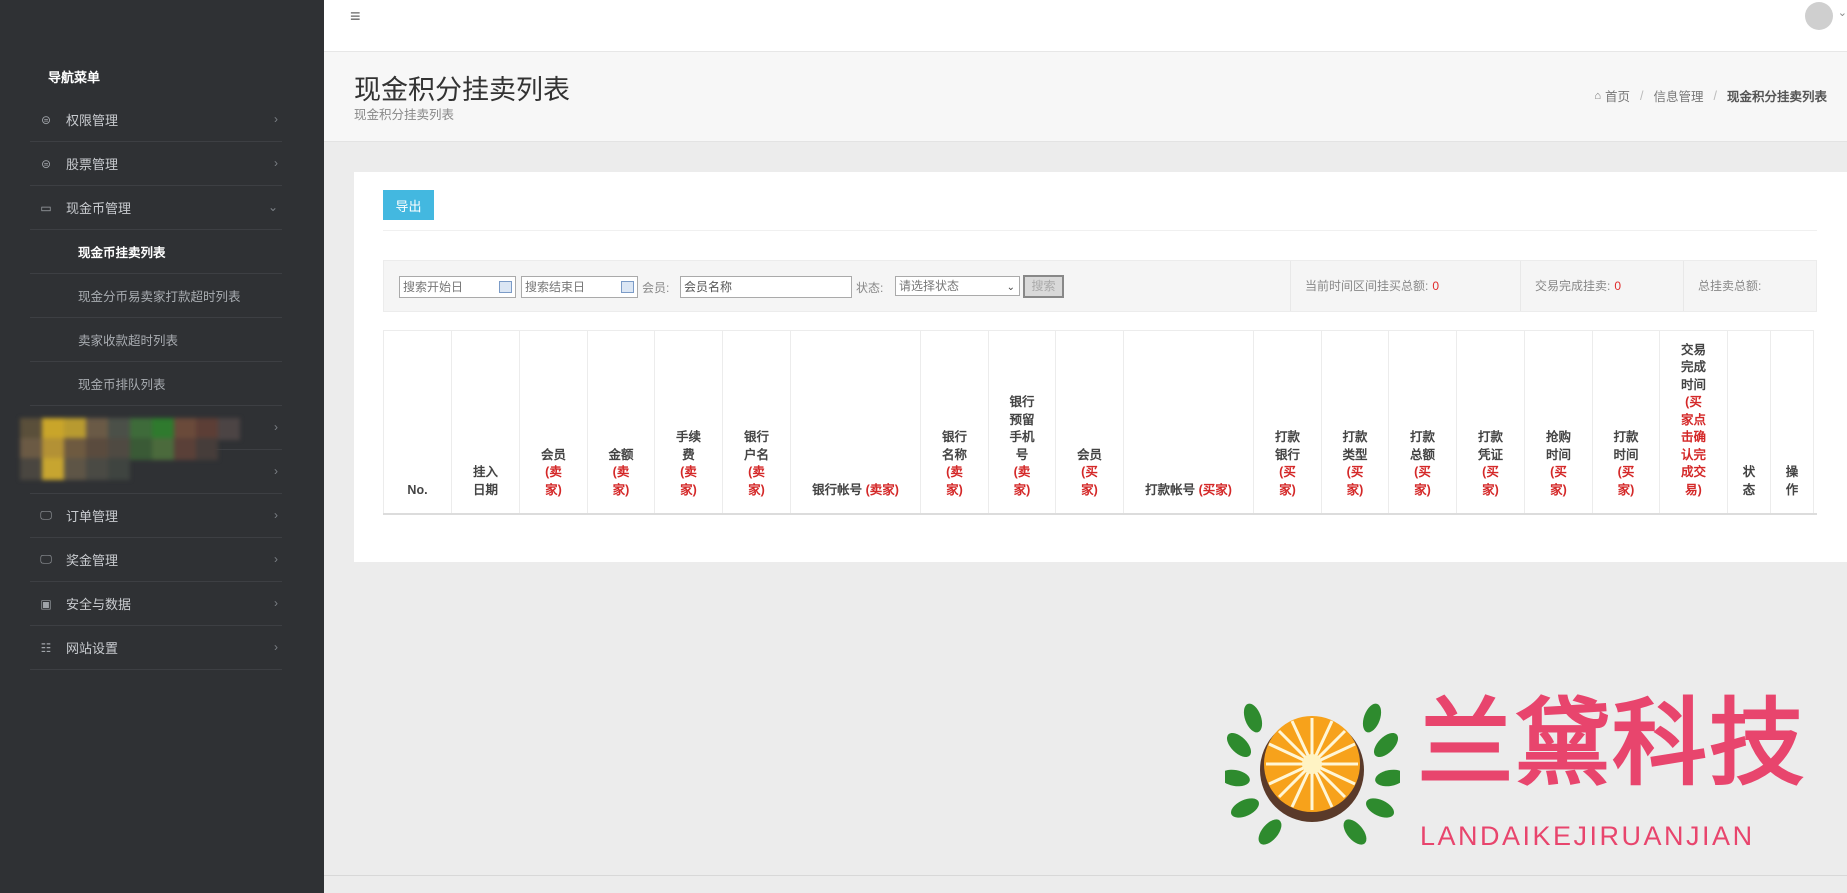 This screenshot has height=893, width=1847. I want to click on status-selected-value: 请选择状态, so click(929, 286).